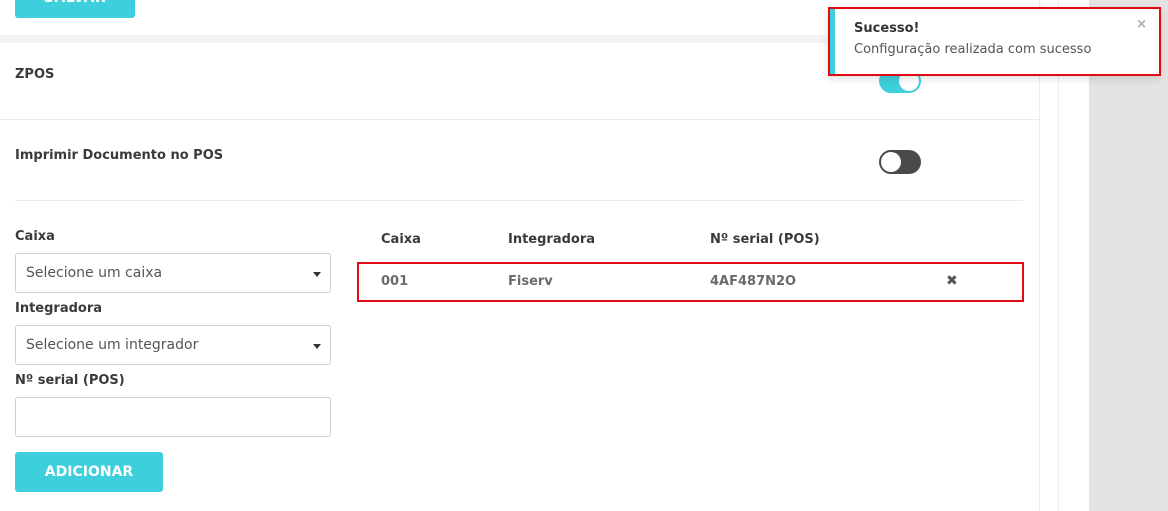 This screenshot has width=1168, height=511. Describe the element at coordinates (832, 41) in the screenshot. I see `toast-accent` at that location.